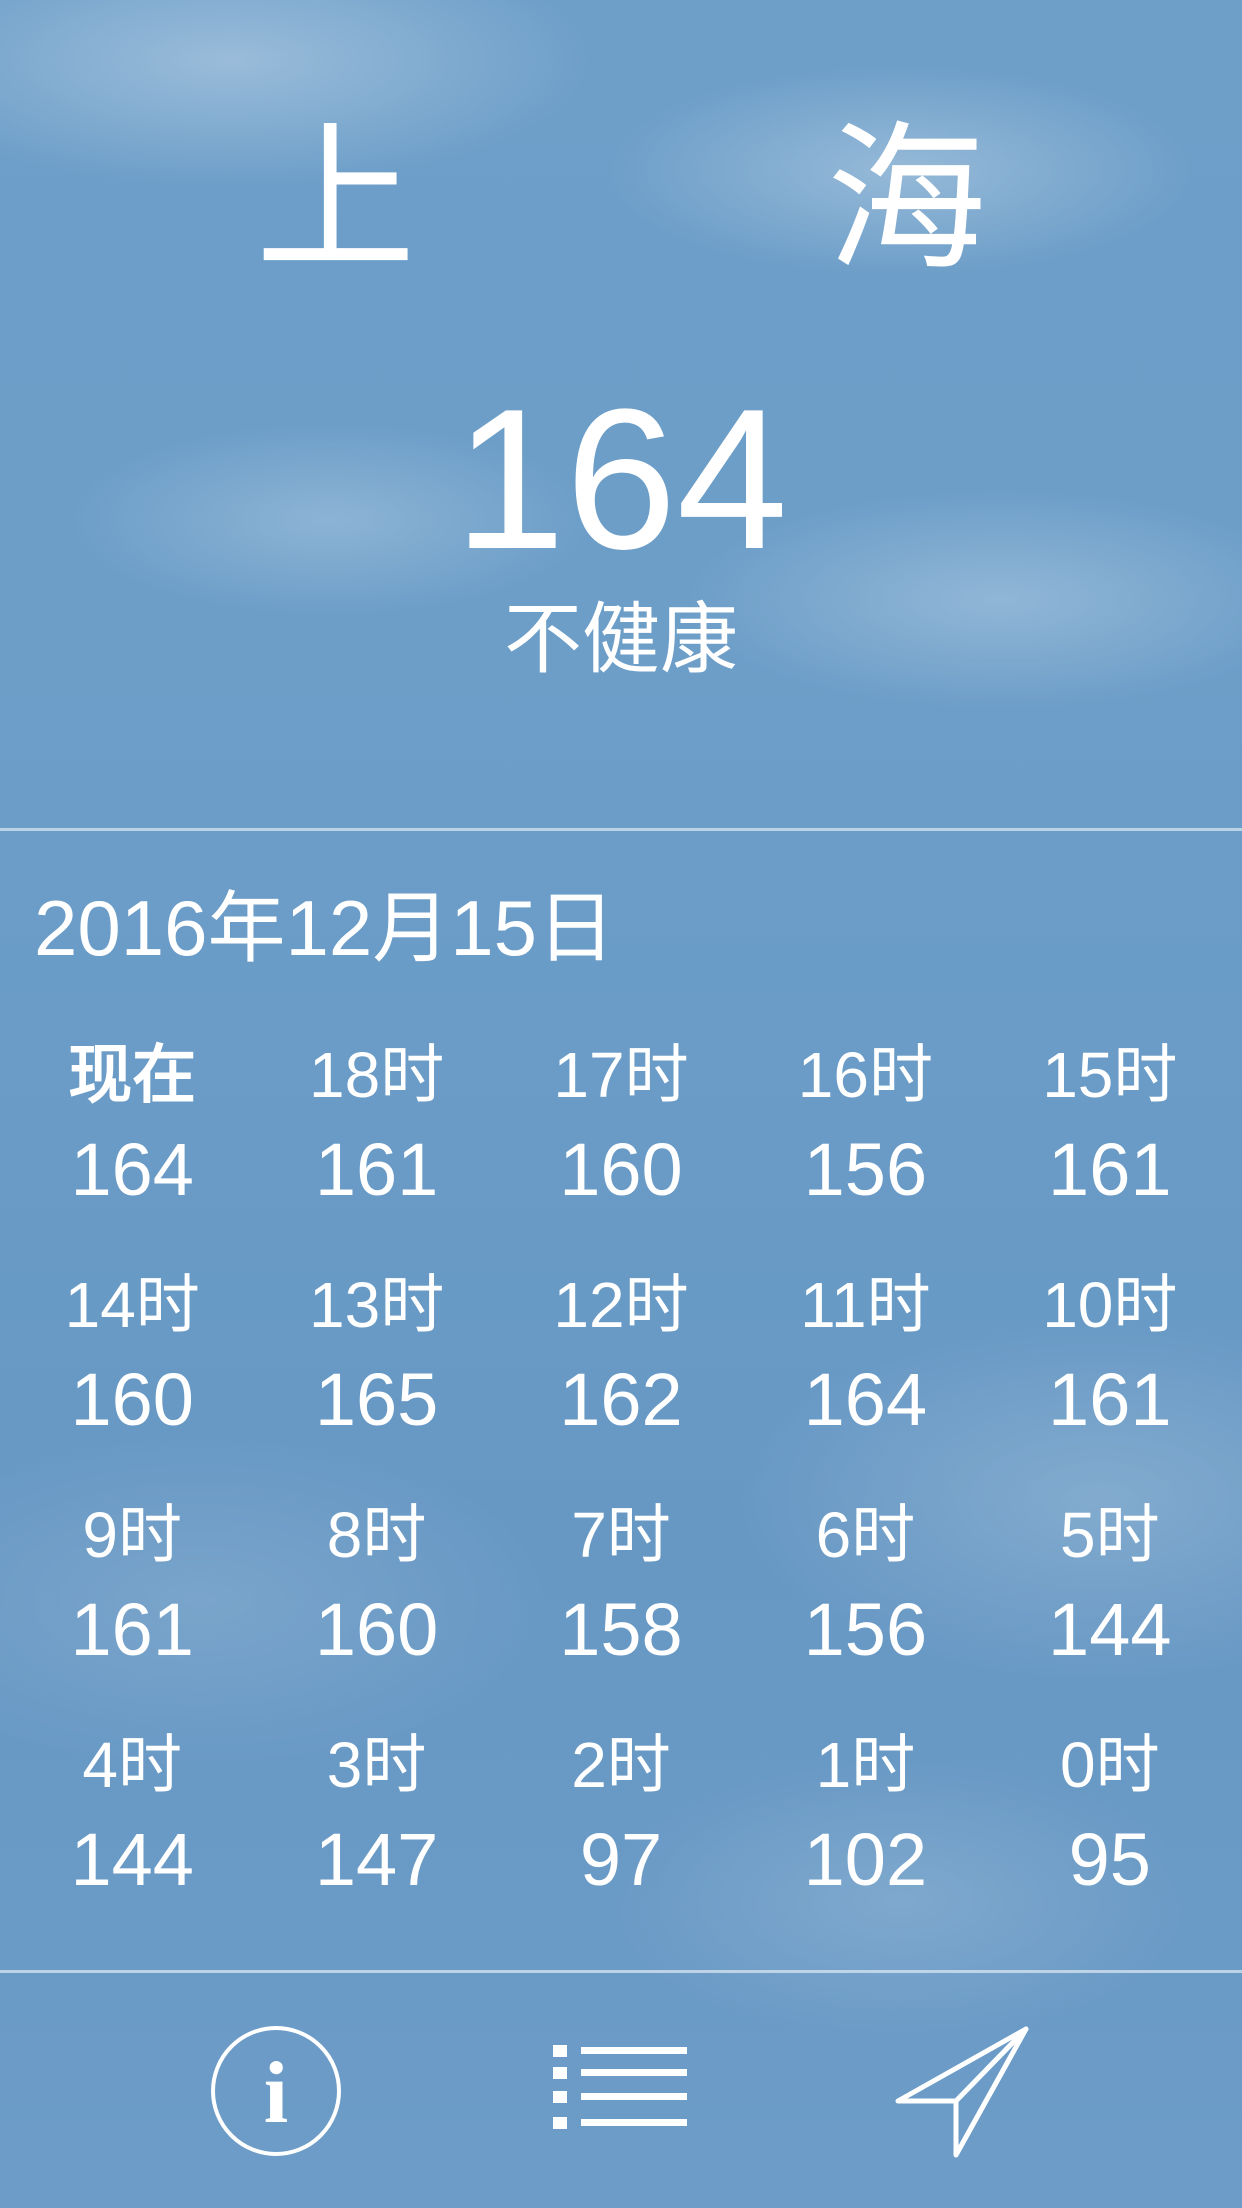  Describe the element at coordinates (621, 1075) in the screenshot. I see `hour-label: 17时` at that location.